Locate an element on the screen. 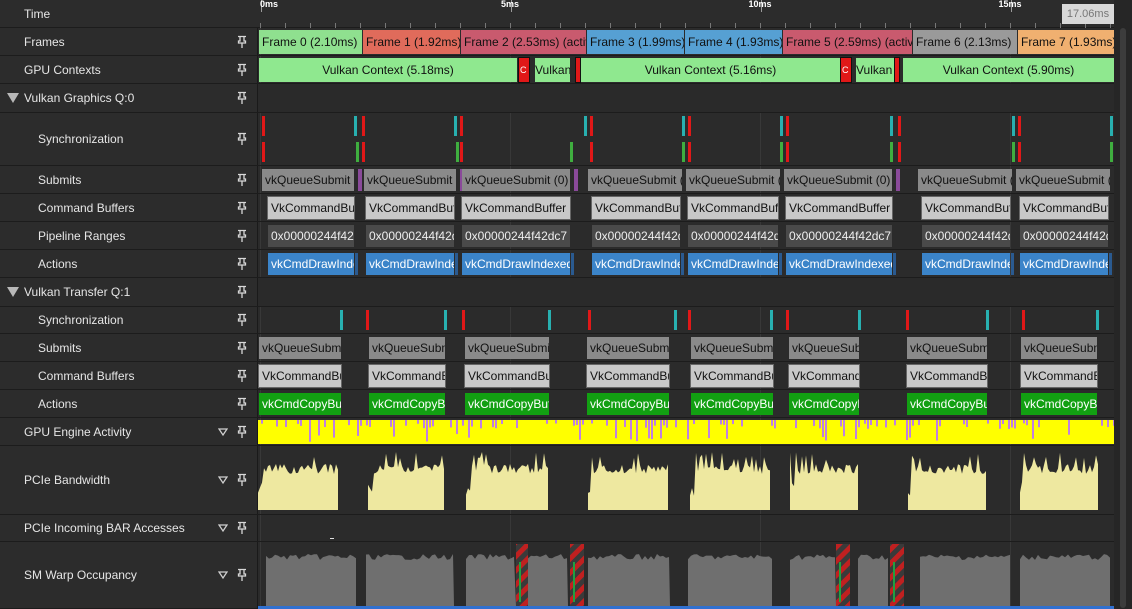 The width and height of the screenshot is (1132, 609). row-label-g_pipe: Pipeline Ranges is located at coordinates (129, 236).